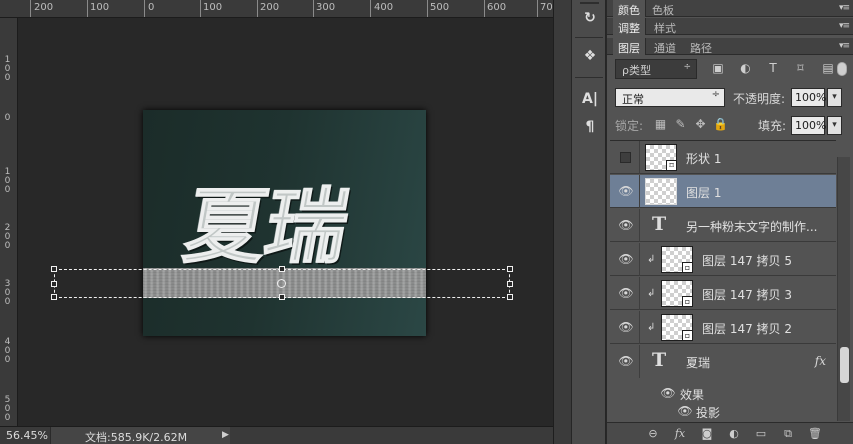 The height and width of the screenshot is (444, 853). What do you see at coordinates (590, 127) in the screenshot?
I see `paragraph-icon: ¶` at bounding box center [590, 127].